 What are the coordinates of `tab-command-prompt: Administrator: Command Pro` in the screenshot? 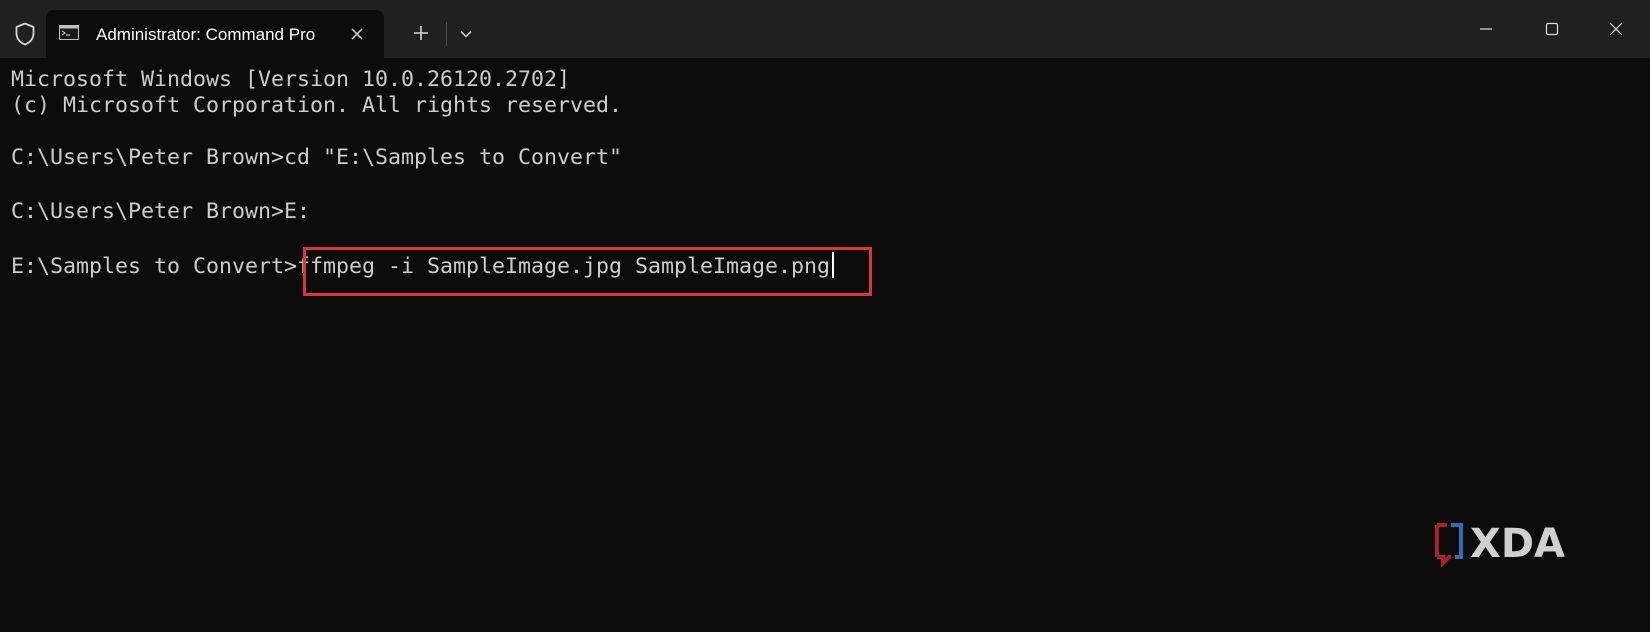 It's located at (215, 34).